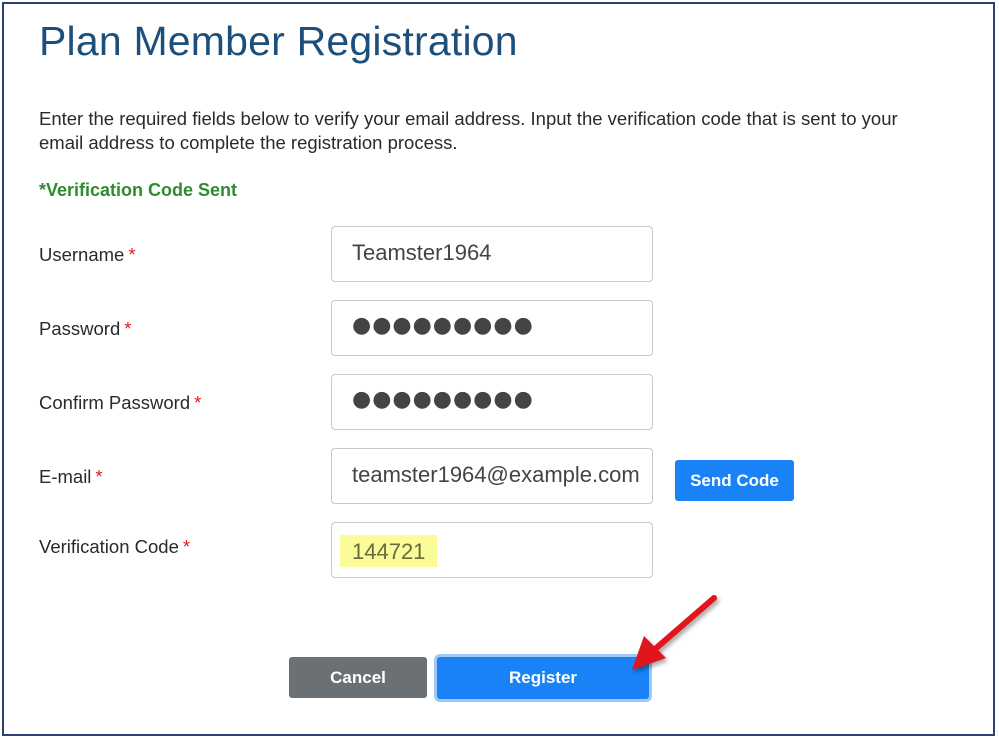 The height and width of the screenshot is (740, 999). I want to click on verification-code-label: Verification Code *, so click(114, 547).